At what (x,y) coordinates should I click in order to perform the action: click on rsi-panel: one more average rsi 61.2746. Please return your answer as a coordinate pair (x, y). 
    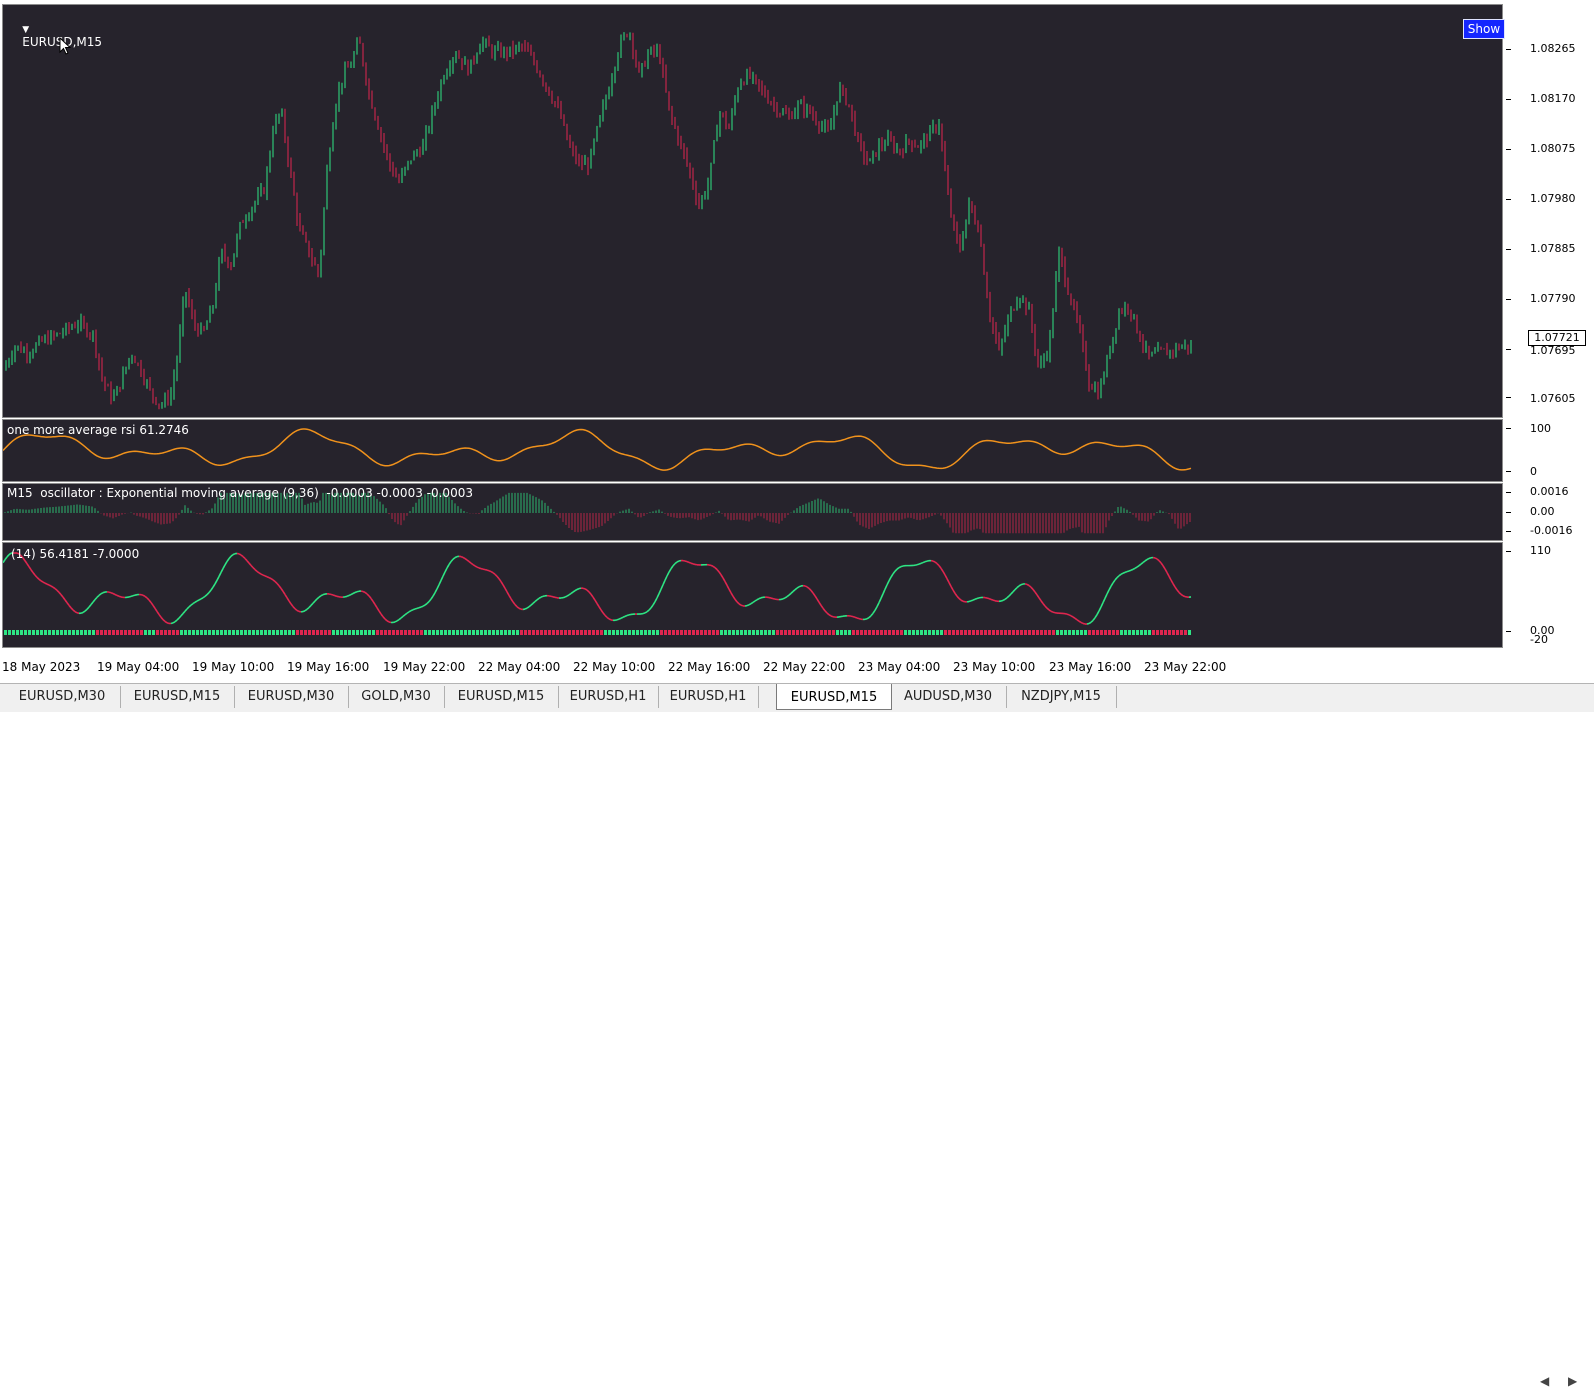
    Looking at the image, I should click on (752, 450).